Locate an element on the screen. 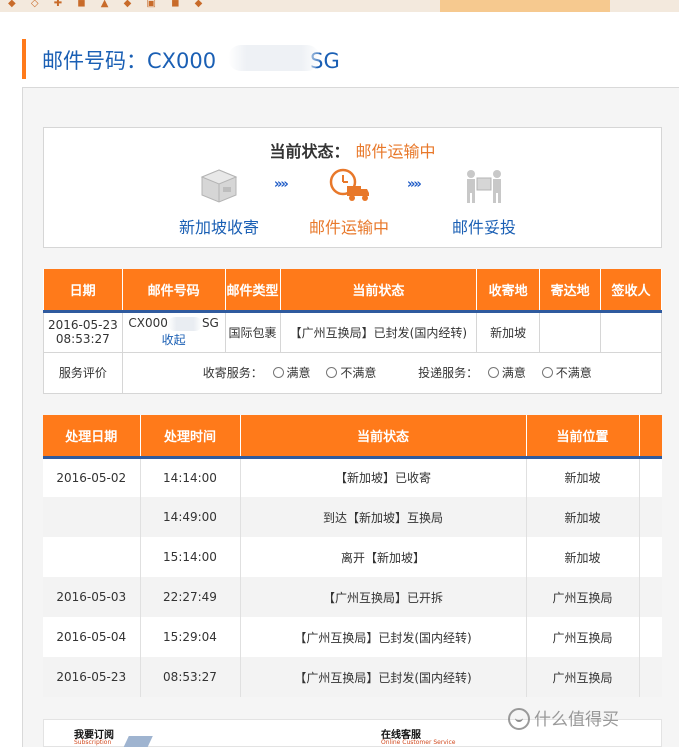  col-filler is located at coordinates (650, 437).